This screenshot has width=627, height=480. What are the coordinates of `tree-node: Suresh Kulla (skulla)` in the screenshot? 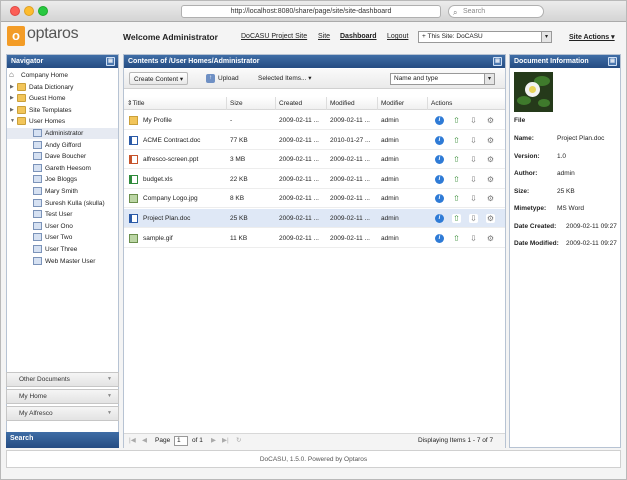 It's located at (62, 203).